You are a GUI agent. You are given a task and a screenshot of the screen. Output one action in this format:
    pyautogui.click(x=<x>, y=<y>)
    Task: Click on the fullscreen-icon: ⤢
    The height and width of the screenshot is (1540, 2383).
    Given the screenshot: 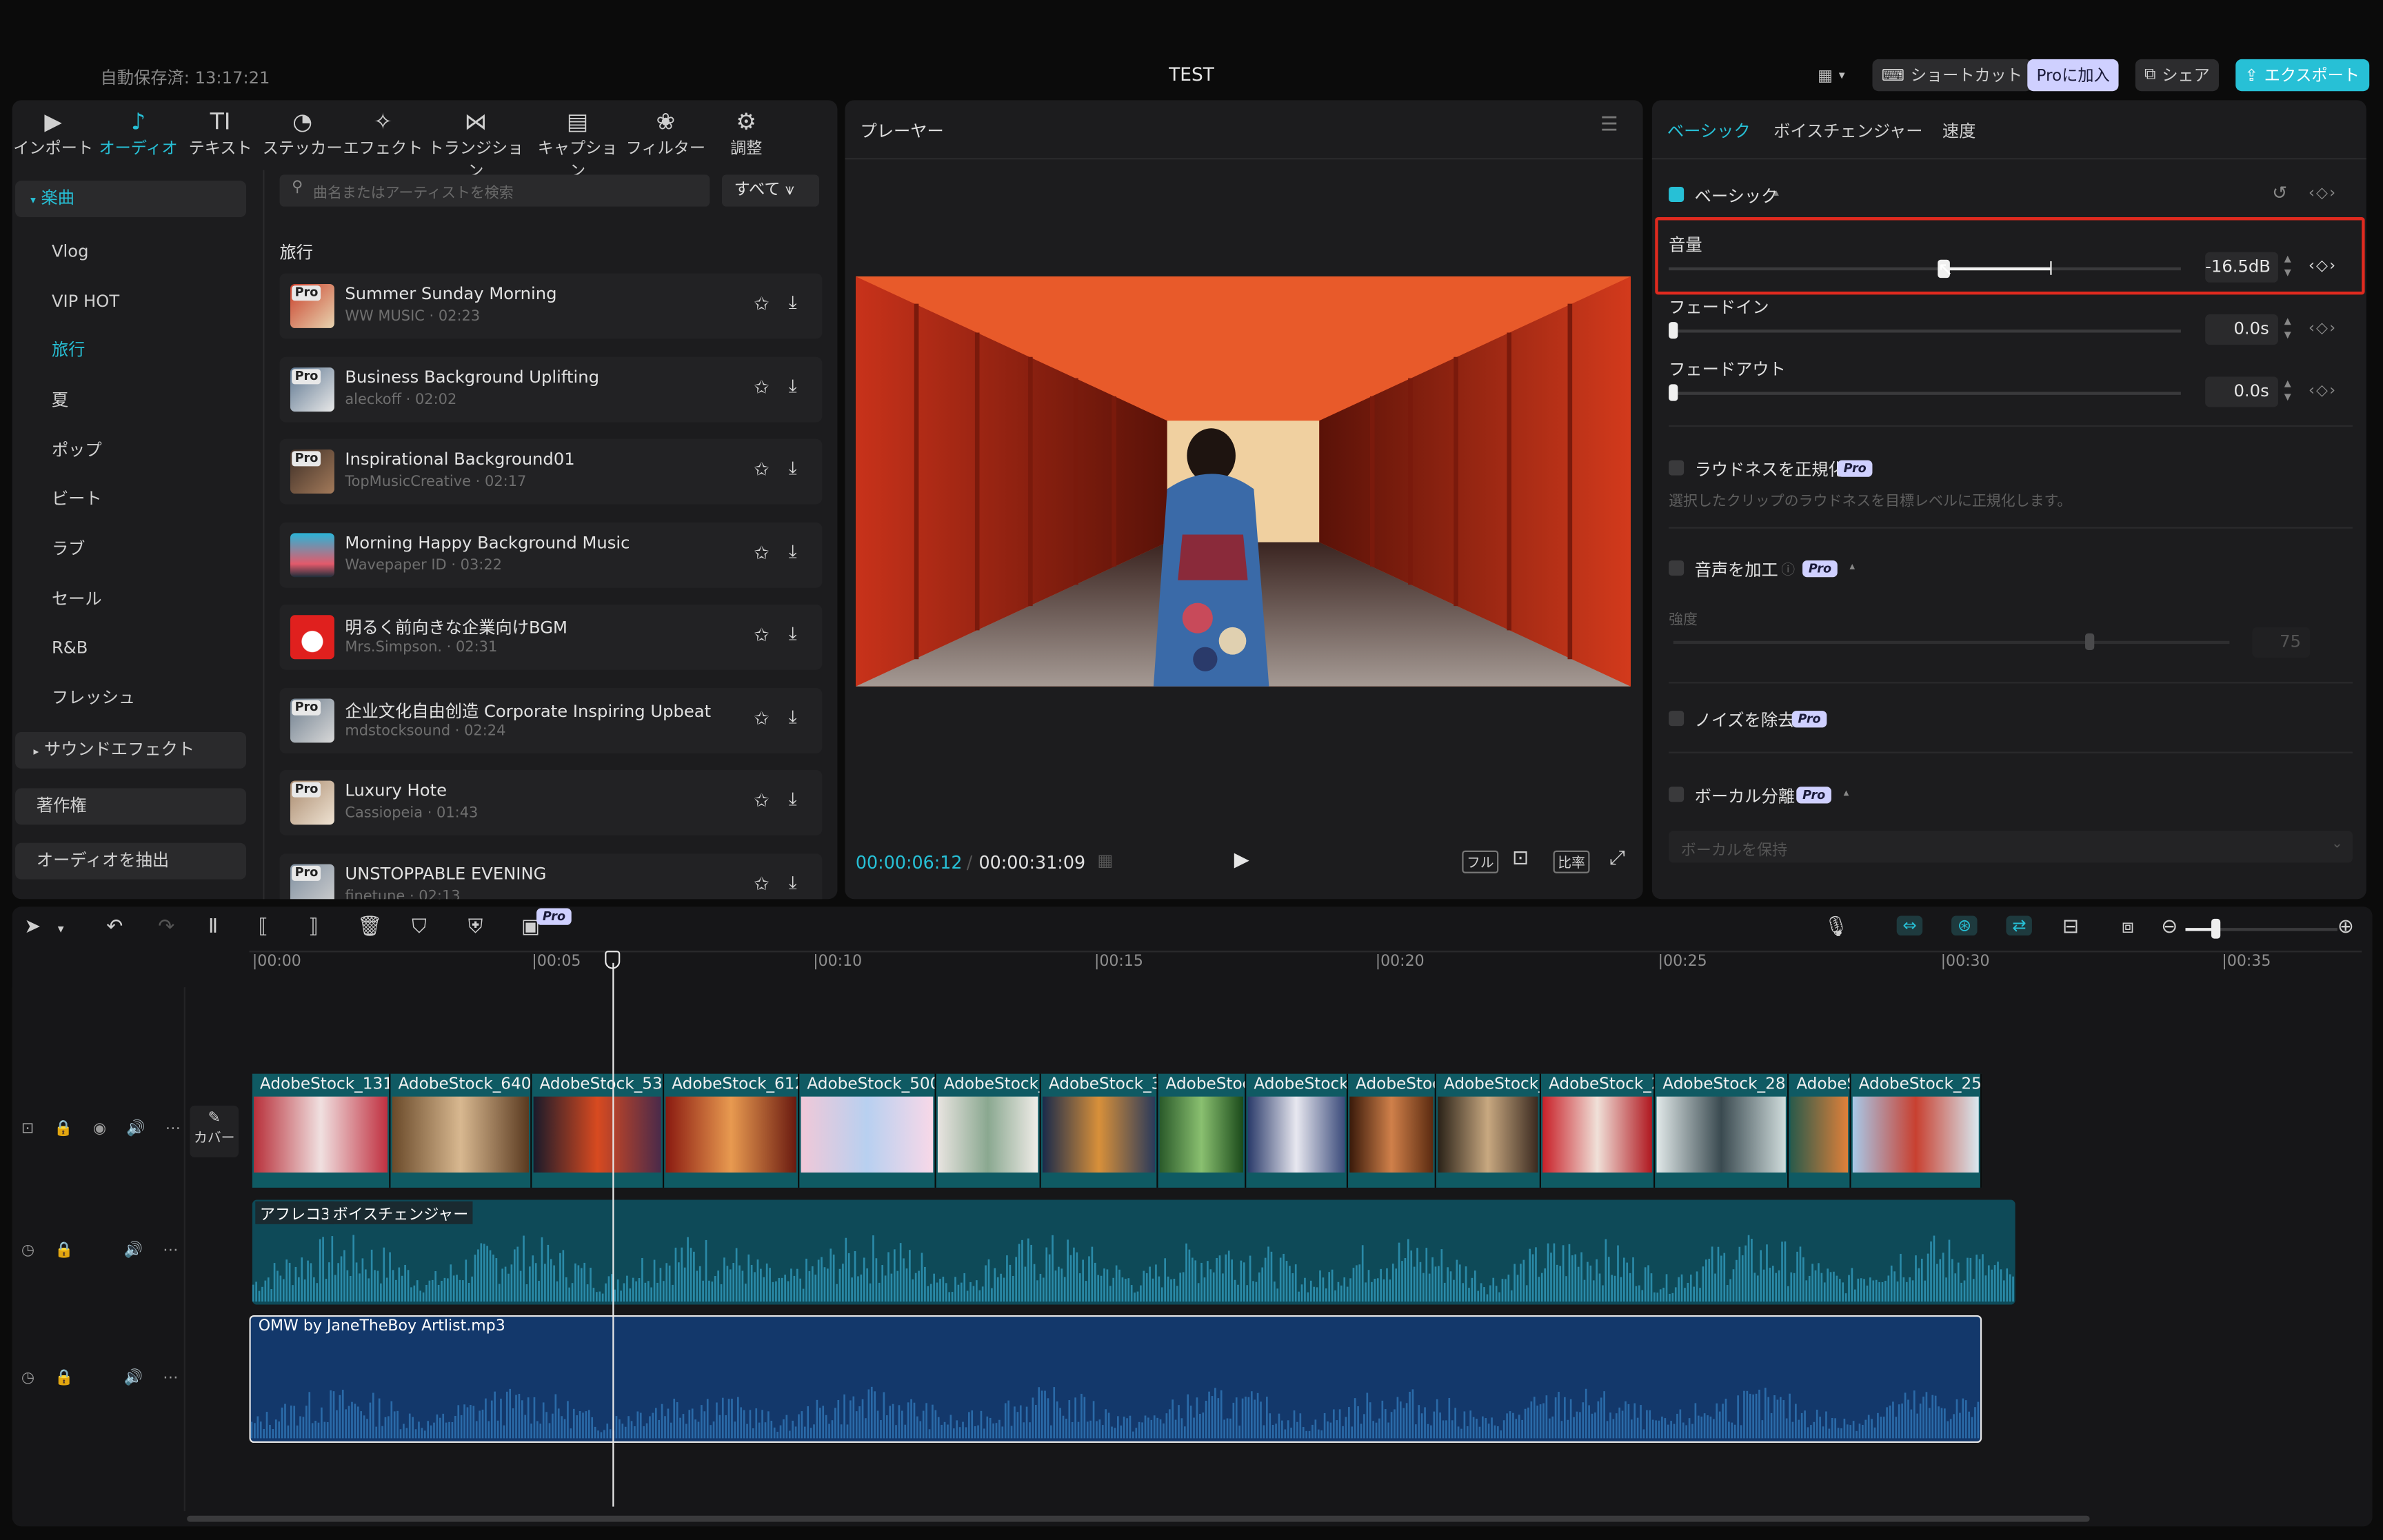 What is the action you would take?
    pyautogui.click(x=1617, y=859)
    